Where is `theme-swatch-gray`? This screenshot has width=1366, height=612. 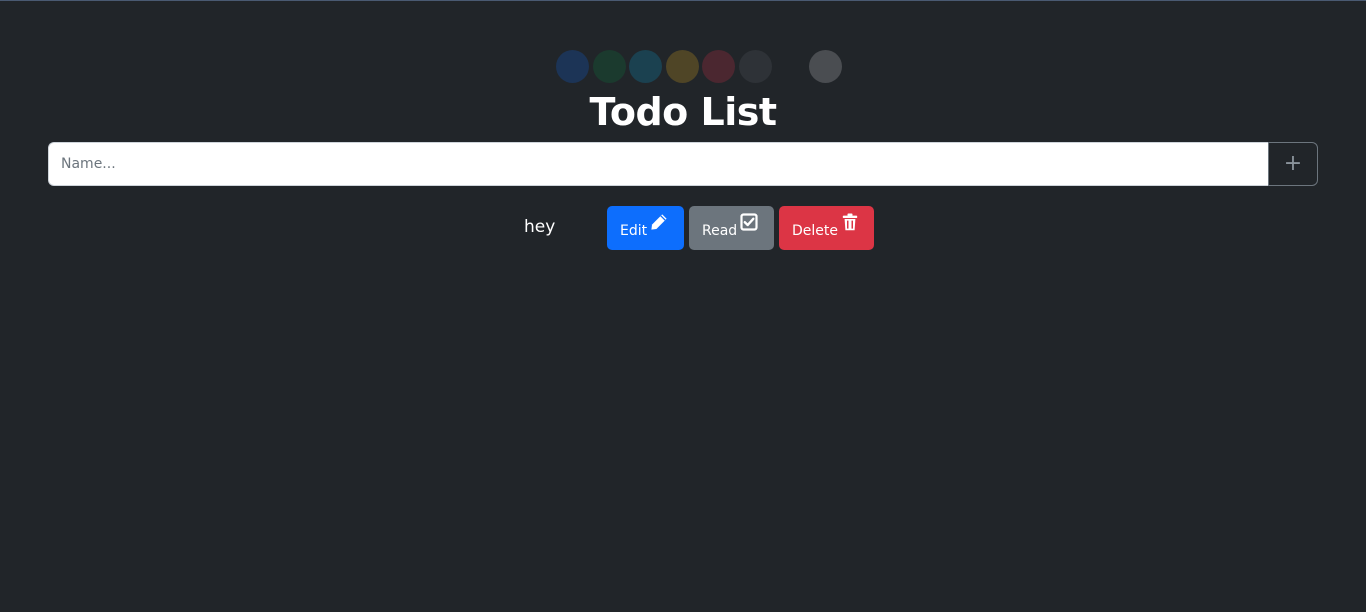 theme-swatch-gray is located at coordinates (825, 66).